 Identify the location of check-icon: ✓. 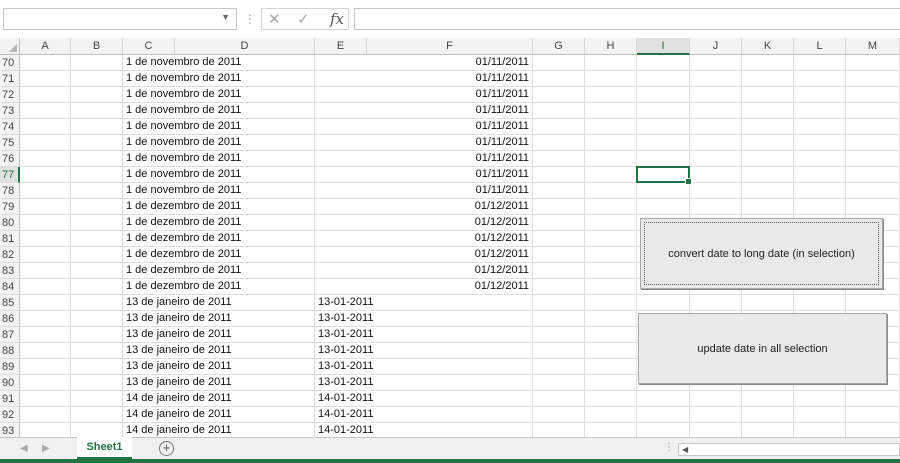
(303, 19).